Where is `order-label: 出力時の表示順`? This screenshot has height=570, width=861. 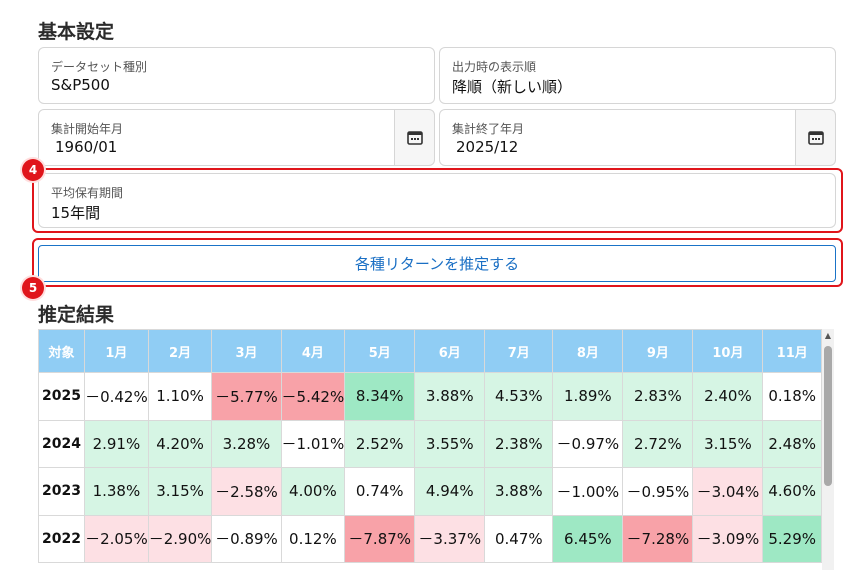
order-label: 出力時の表示順 is located at coordinates (494, 67).